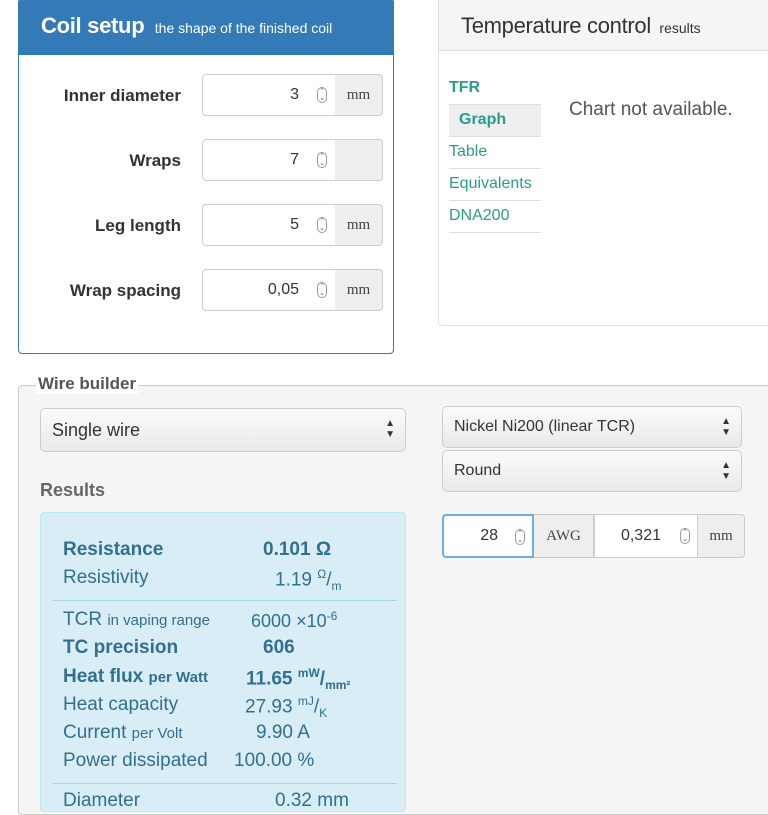  Describe the element at coordinates (680, 28) in the screenshot. I see `temperature-control-subtitle: results` at that location.